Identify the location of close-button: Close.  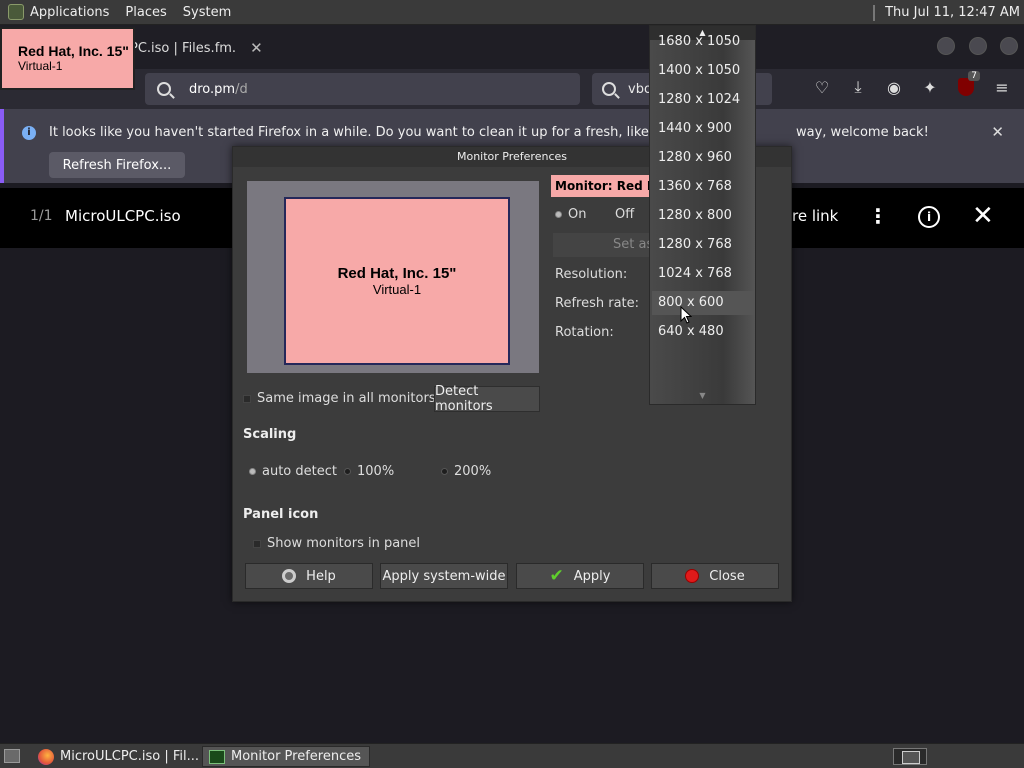
(715, 576).